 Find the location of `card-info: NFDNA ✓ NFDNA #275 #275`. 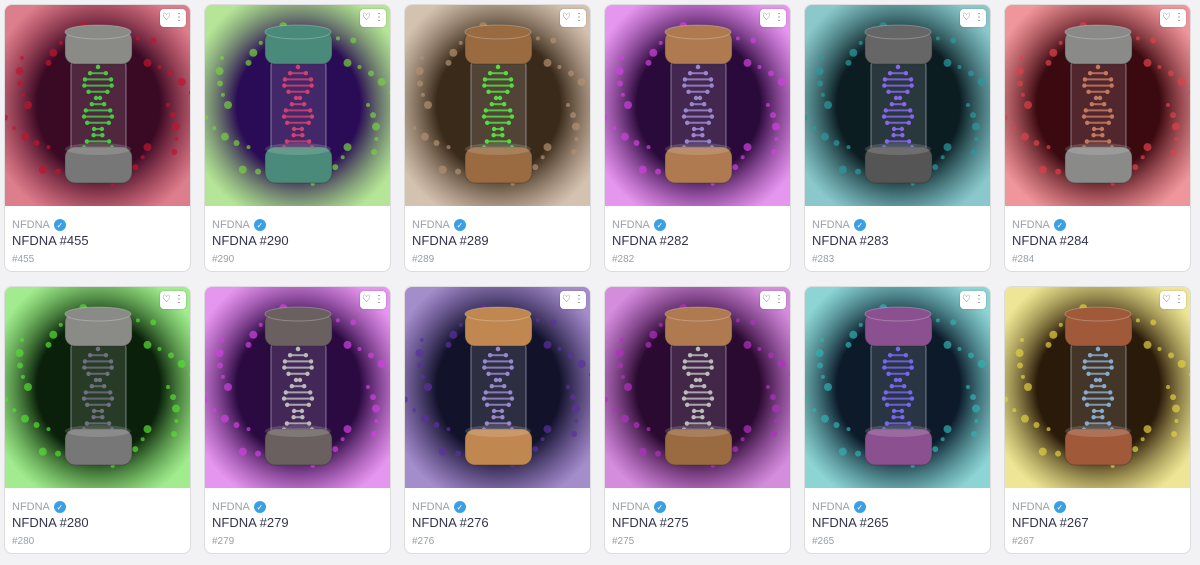

card-info: NFDNA ✓ NFDNA #275 #275 is located at coordinates (698, 523).